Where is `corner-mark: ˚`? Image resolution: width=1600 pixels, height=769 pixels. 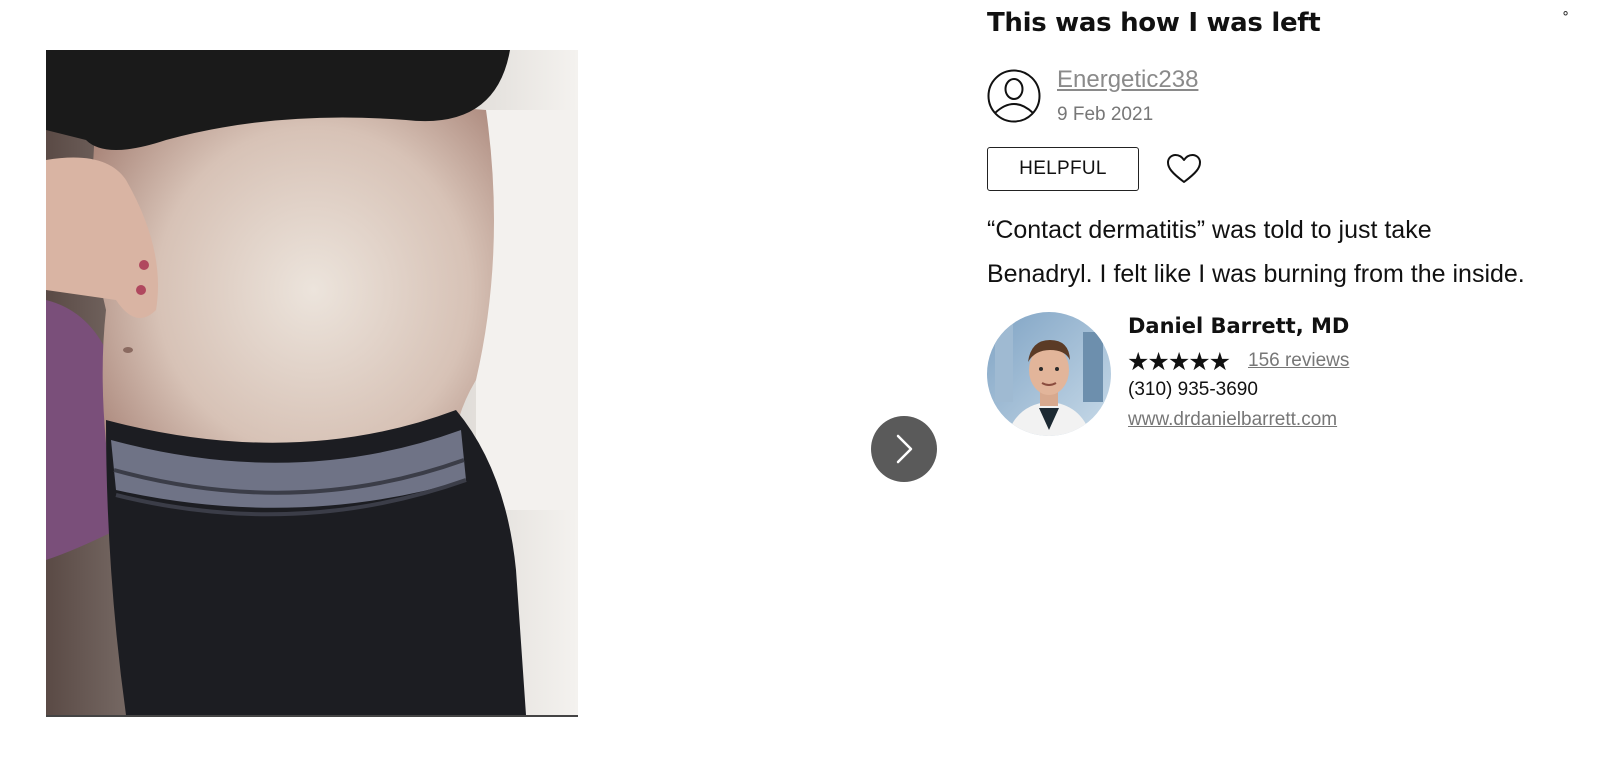
corner-mark: ˚ is located at coordinates (1566, 20).